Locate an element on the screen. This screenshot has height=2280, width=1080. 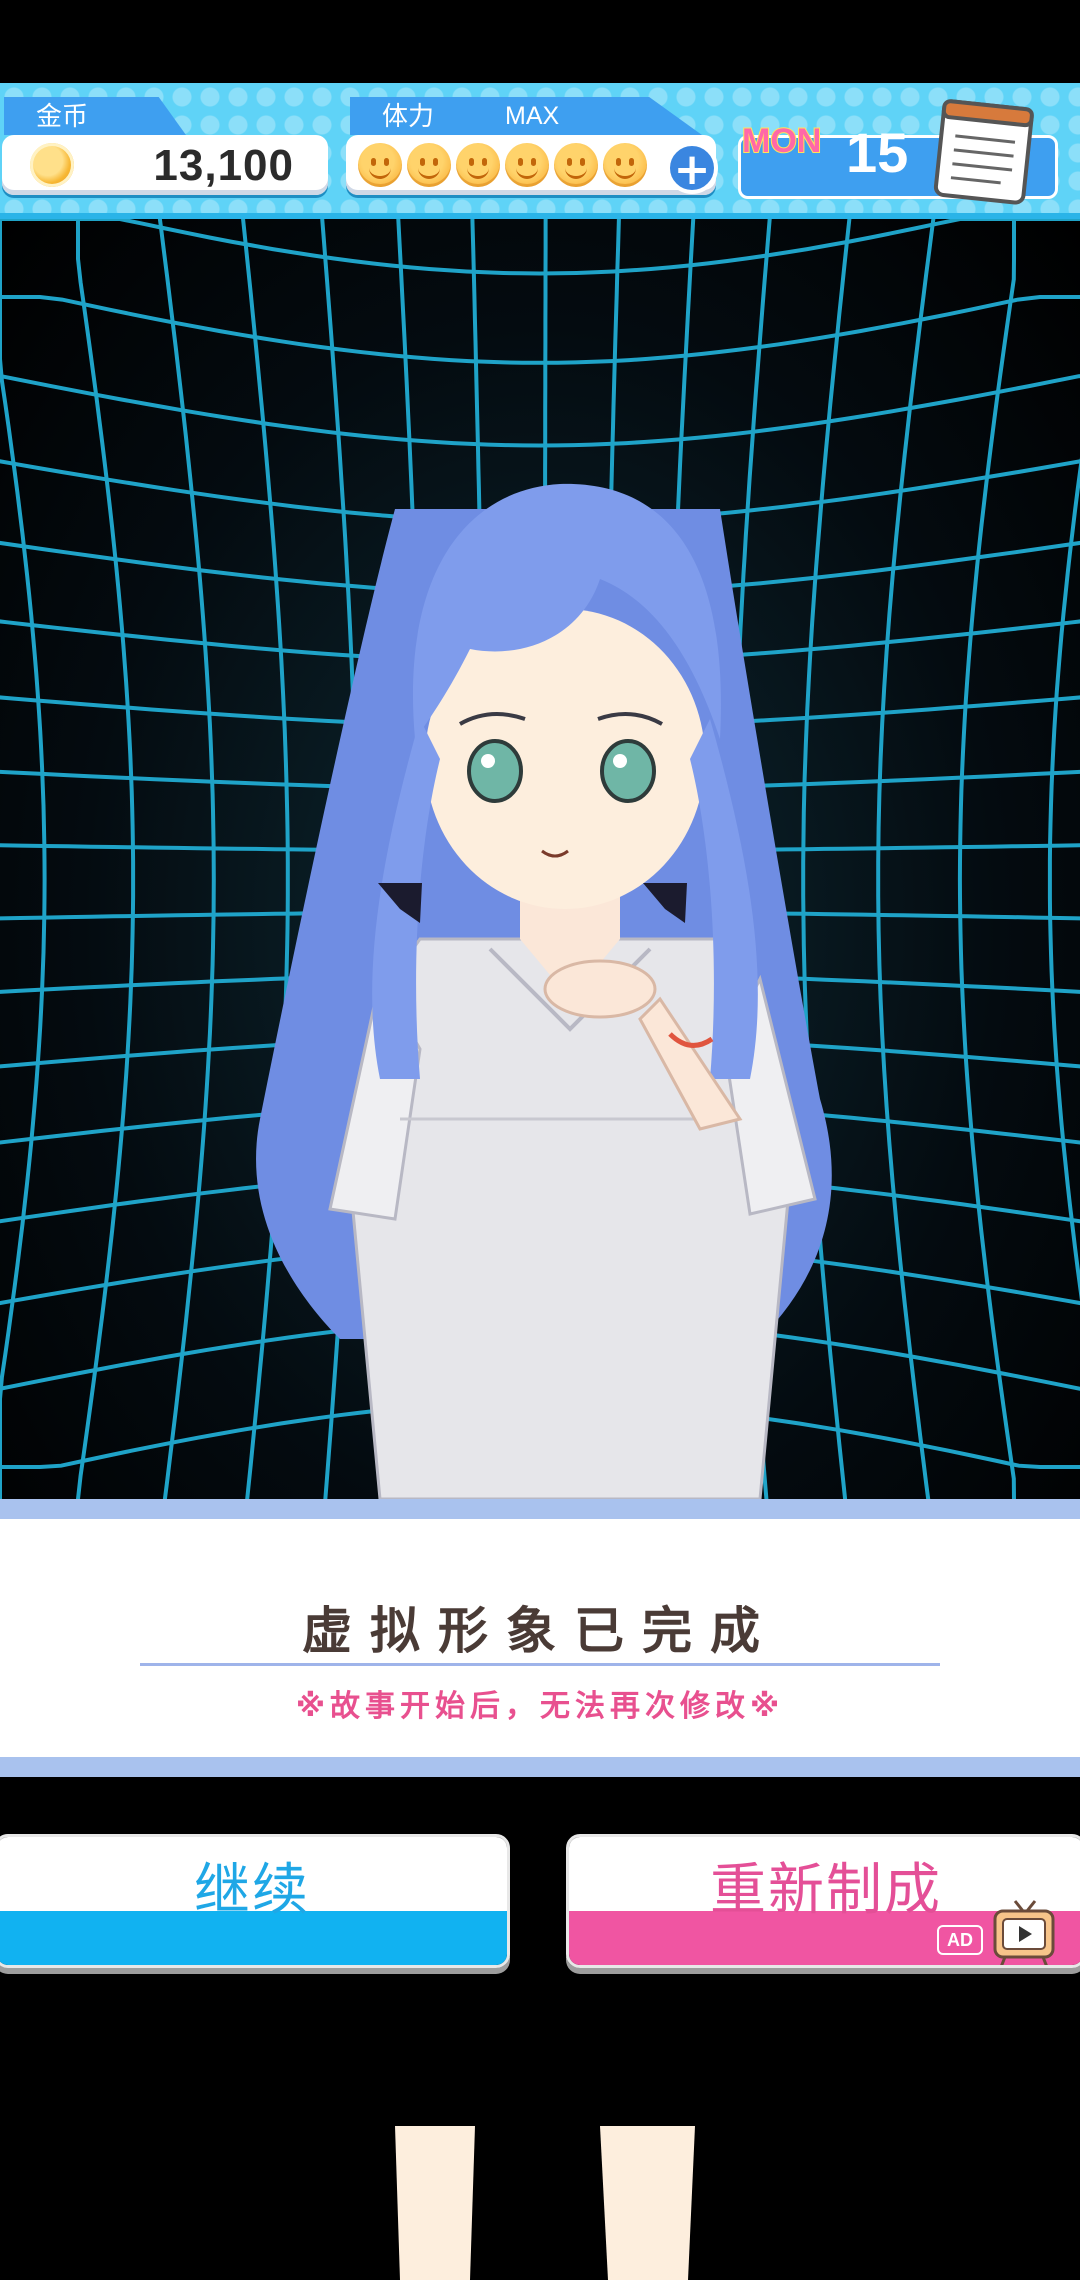
coin-value: 13,100 is located at coordinates (223, 165).